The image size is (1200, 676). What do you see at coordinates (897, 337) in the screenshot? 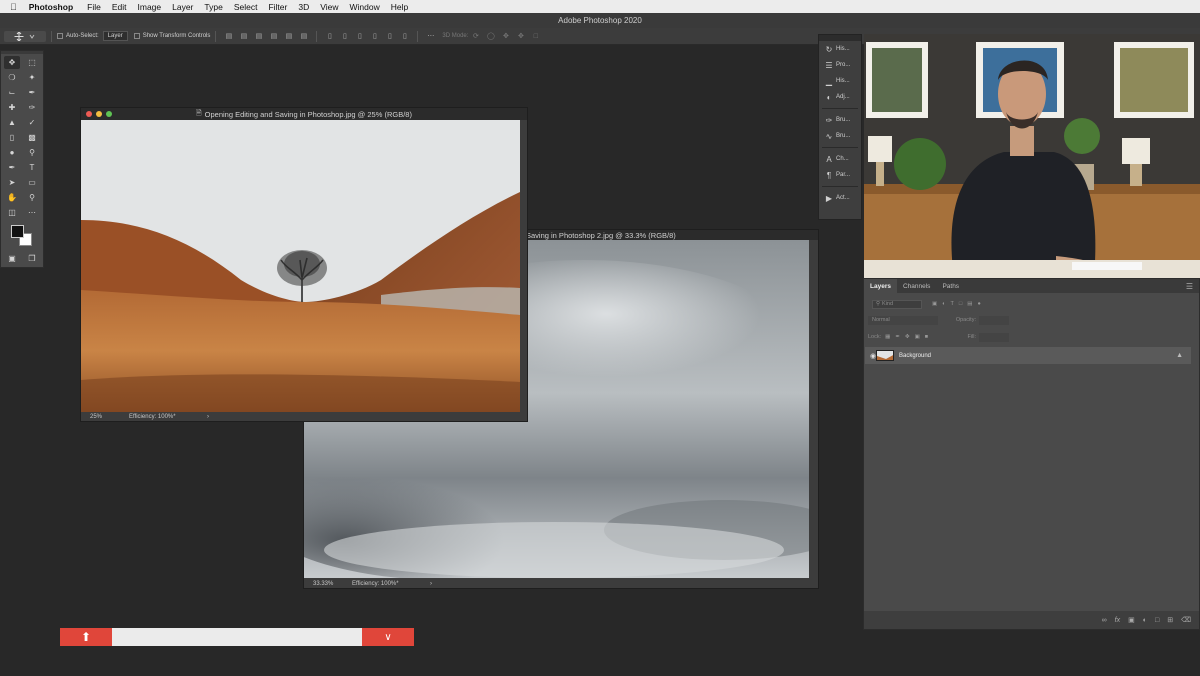
I see `lock-image-icon: ✒` at bounding box center [897, 337].